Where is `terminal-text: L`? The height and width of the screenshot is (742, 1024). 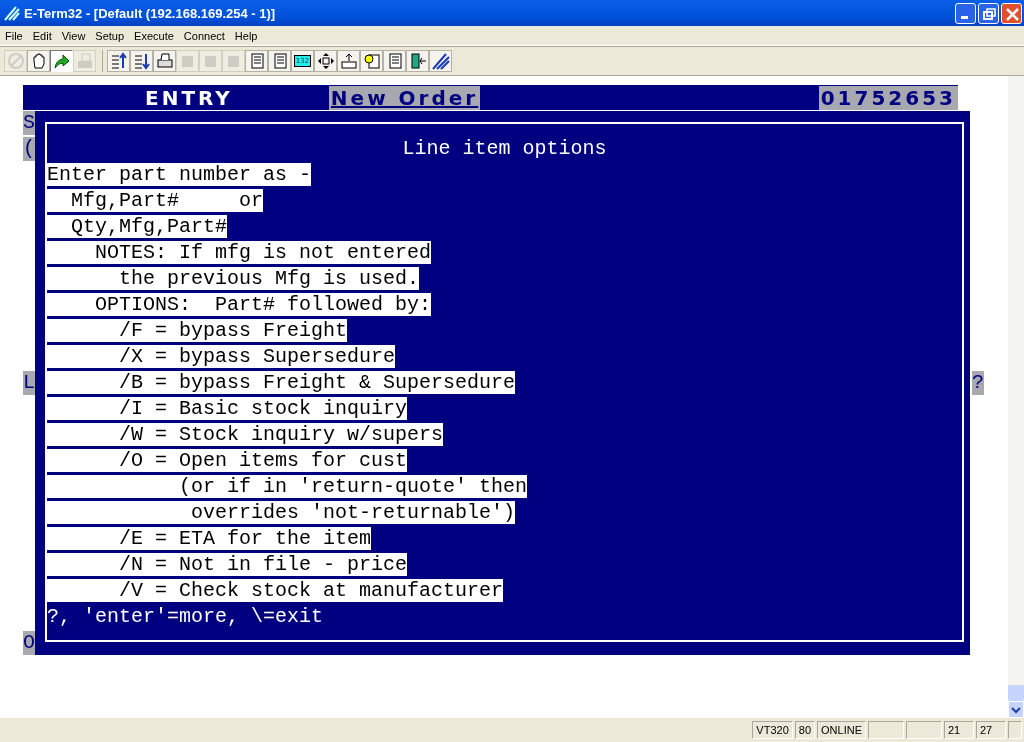 terminal-text: L is located at coordinates (29, 383).